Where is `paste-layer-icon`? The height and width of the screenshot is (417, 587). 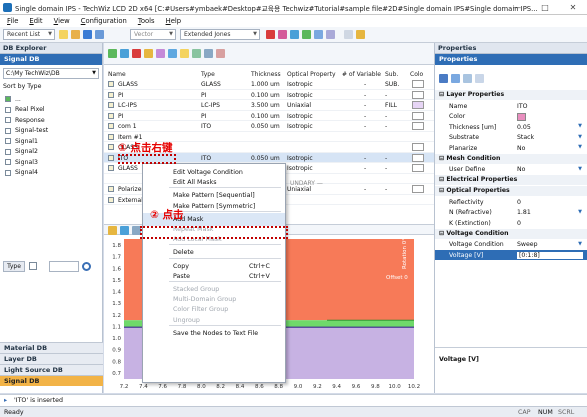
paste-layer-icon is located at coordinates (184, 53).